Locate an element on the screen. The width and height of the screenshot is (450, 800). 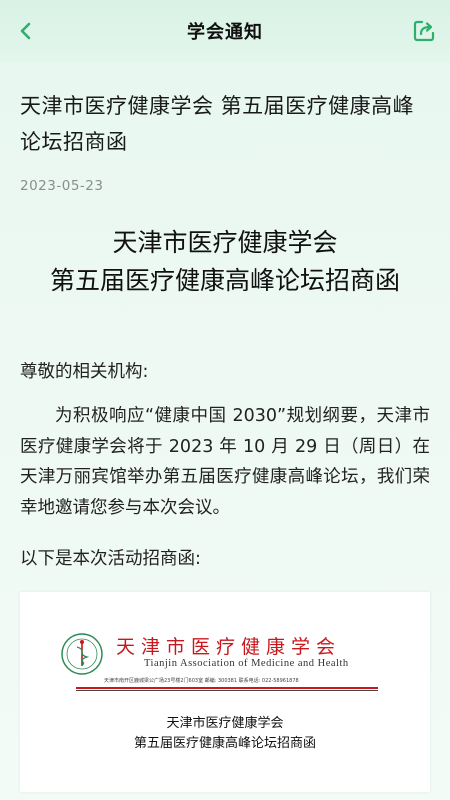
letterhead-divider is located at coordinates (227, 688).